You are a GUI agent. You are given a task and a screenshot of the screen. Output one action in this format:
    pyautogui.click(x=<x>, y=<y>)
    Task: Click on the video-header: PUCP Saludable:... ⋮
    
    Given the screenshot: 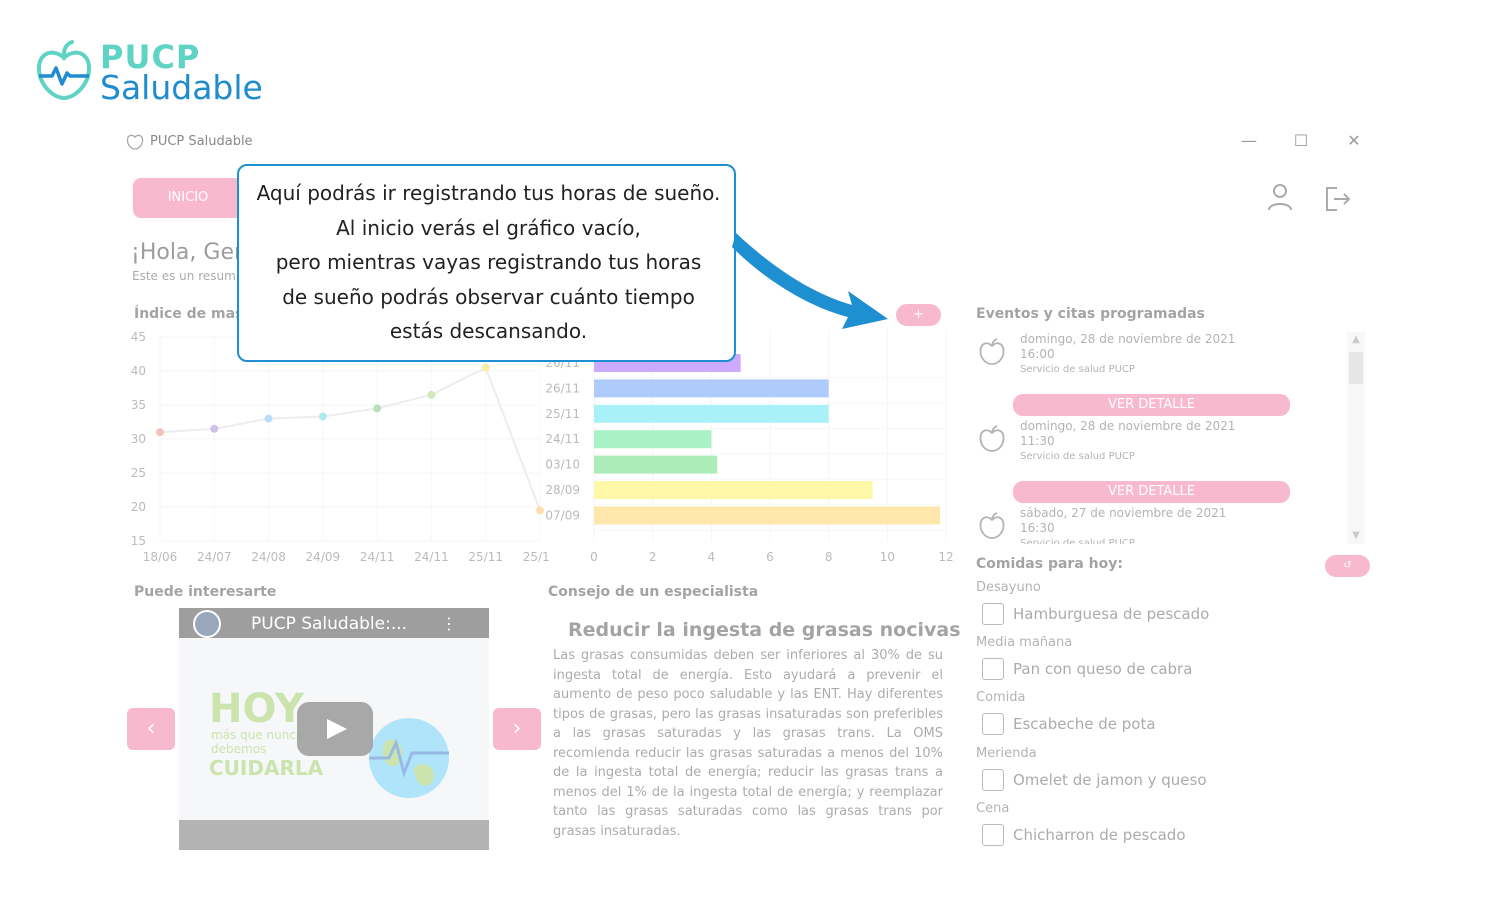 What is the action you would take?
    pyautogui.click(x=334, y=623)
    